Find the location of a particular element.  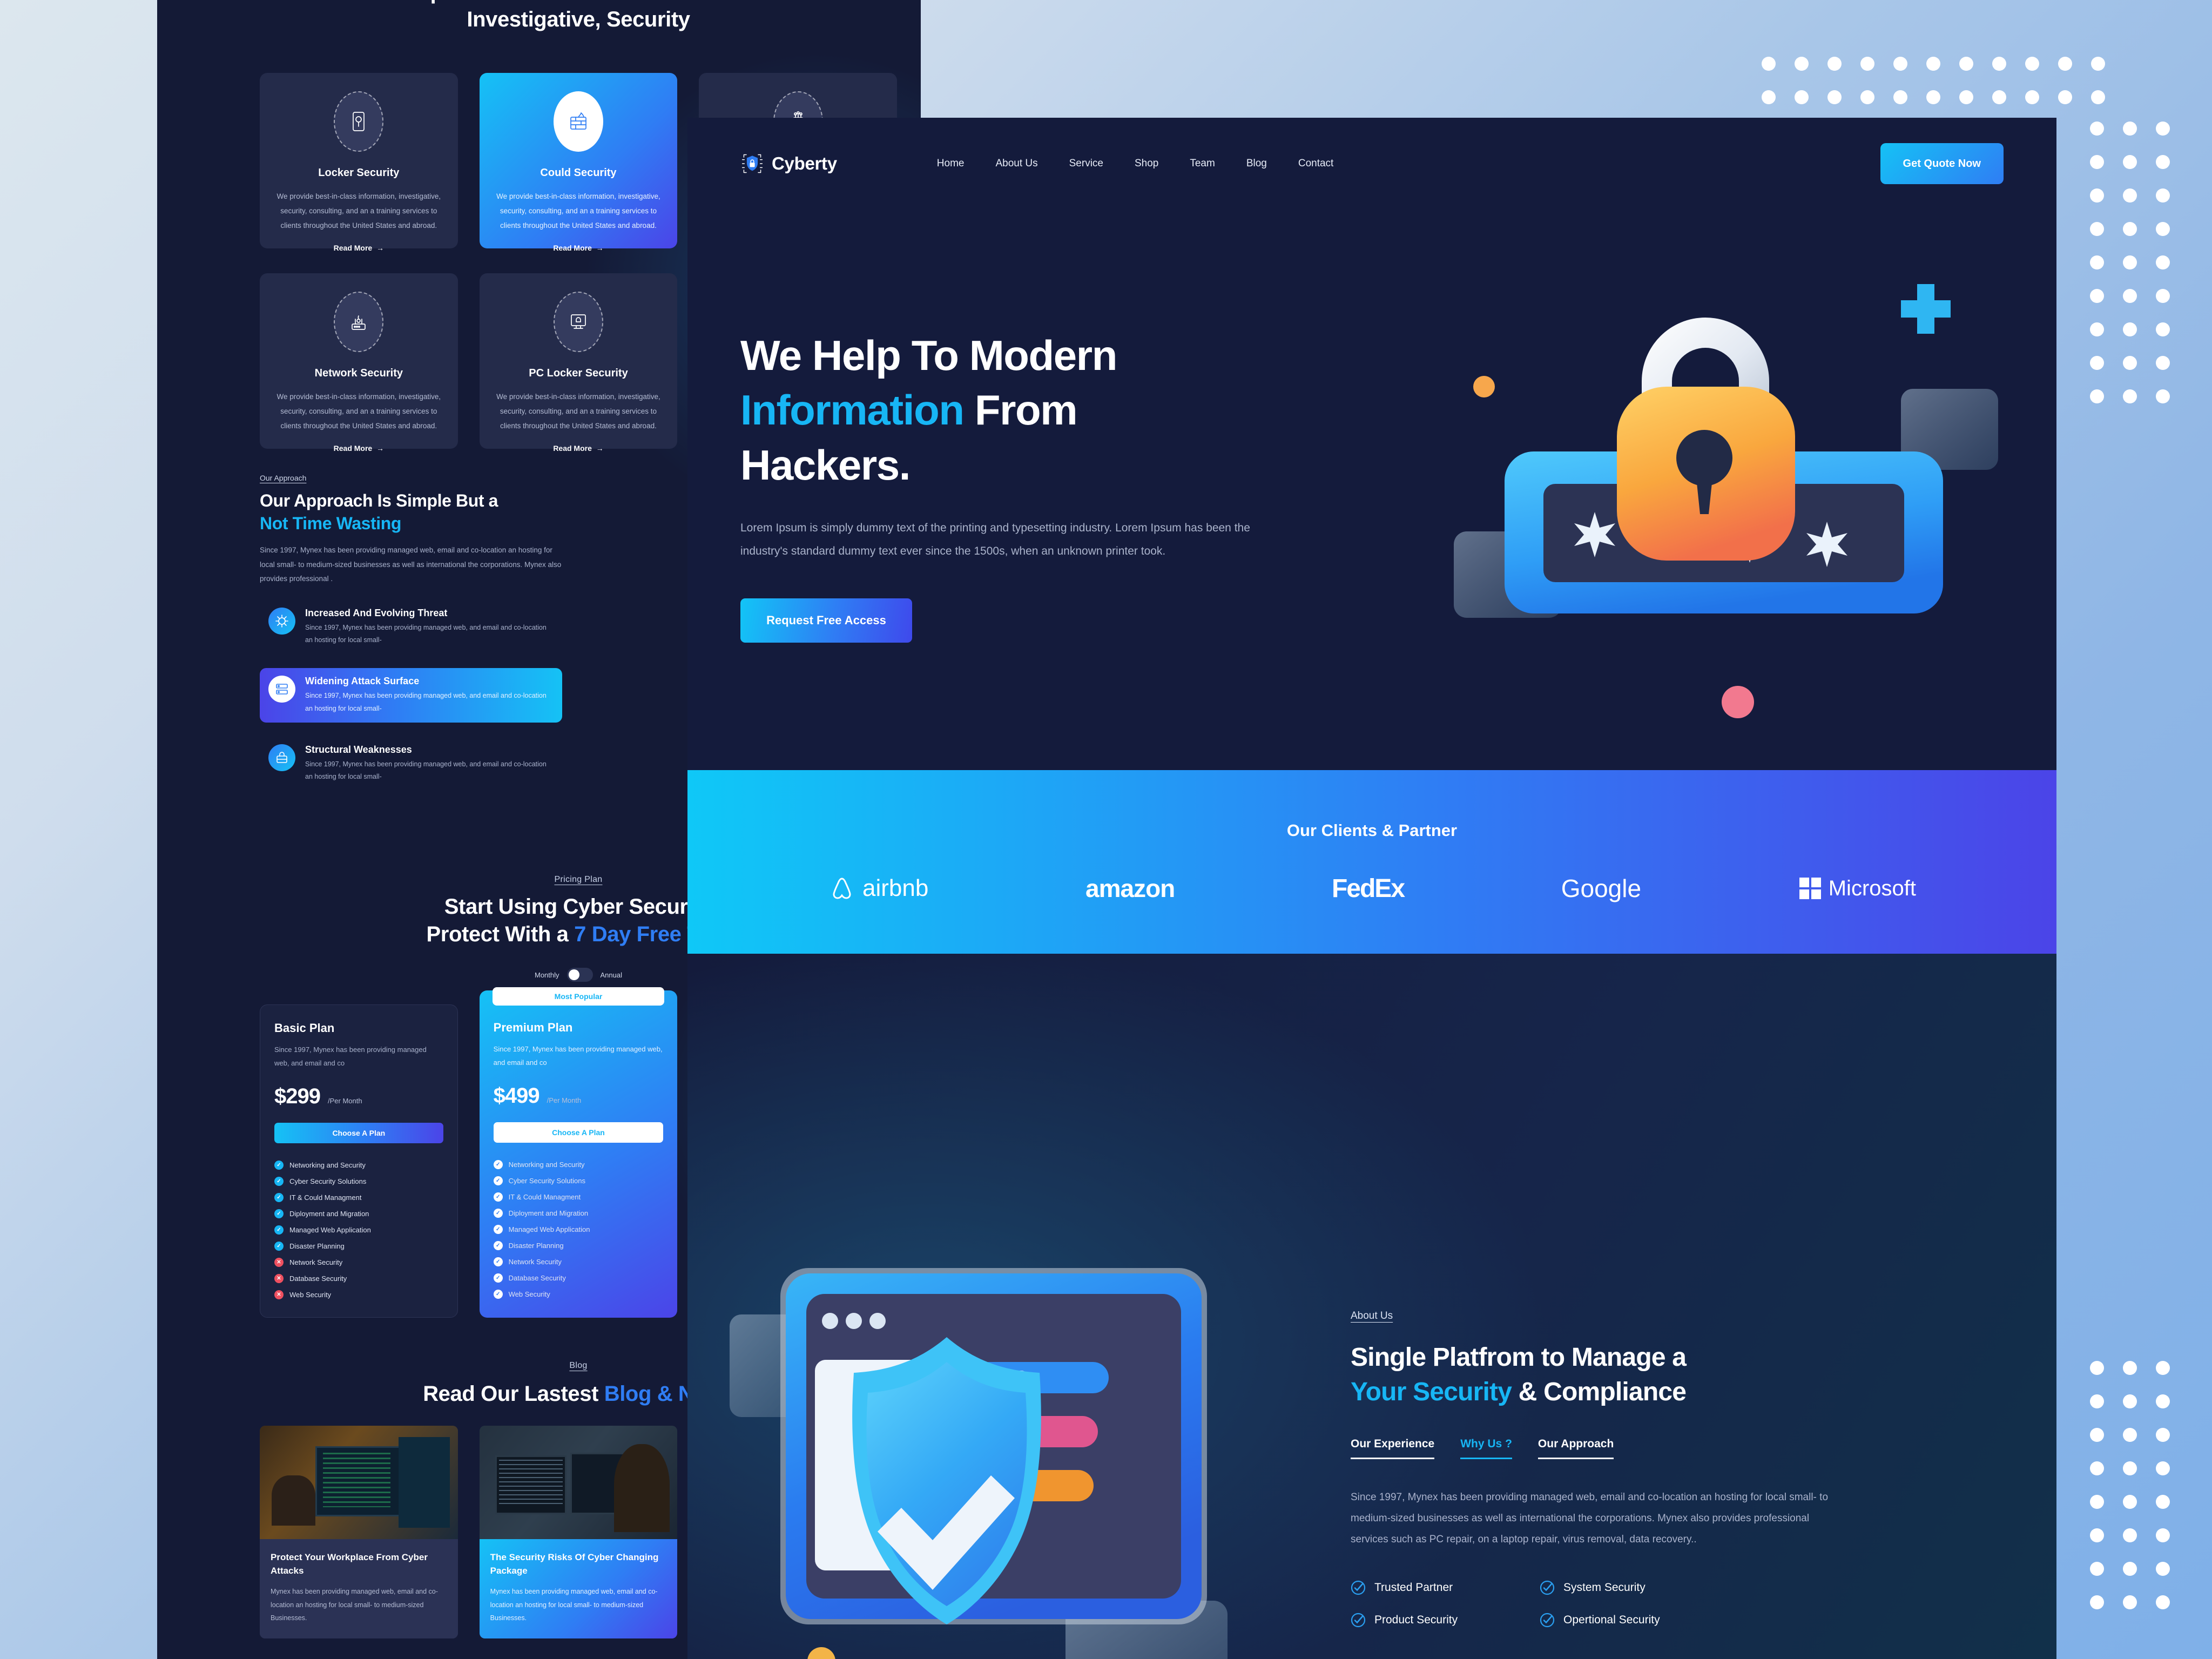

about-chip-label: System Security is located at coordinates (1604, 1587).